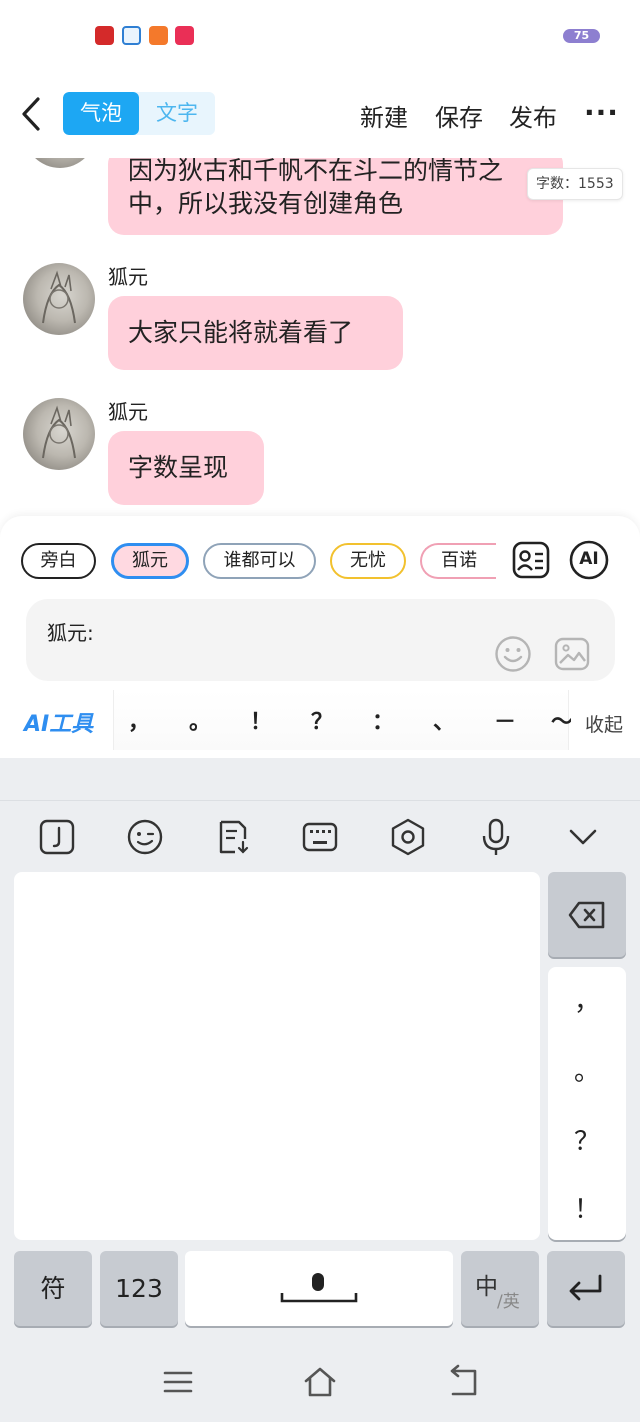 This screenshot has width=640, height=1422. What do you see at coordinates (316, 171) in the screenshot?
I see `message-line: 因为狄古和千帆不在斗二的情节之` at bounding box center [316, 171].